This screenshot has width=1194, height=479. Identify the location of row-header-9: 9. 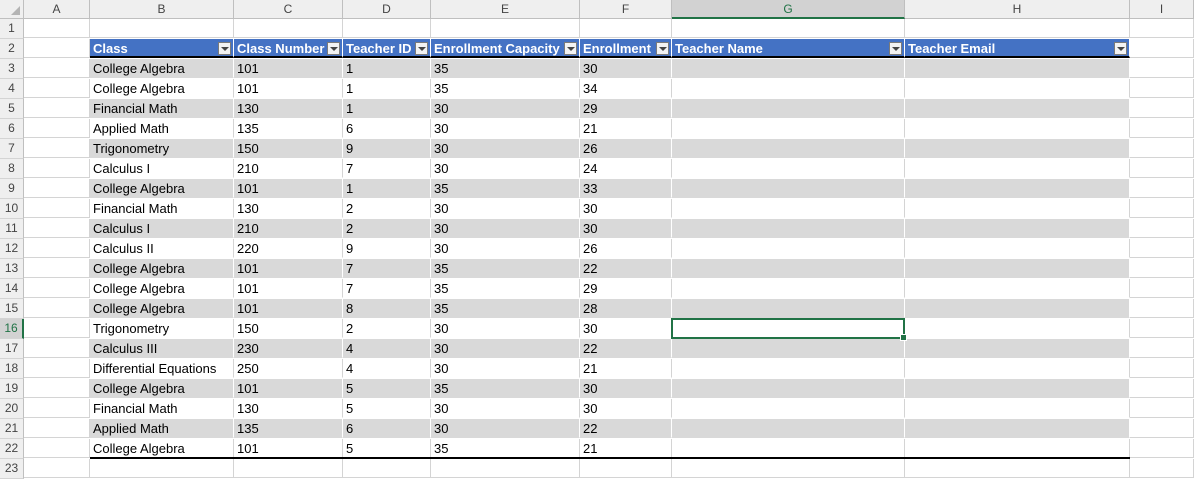
(12, 189).